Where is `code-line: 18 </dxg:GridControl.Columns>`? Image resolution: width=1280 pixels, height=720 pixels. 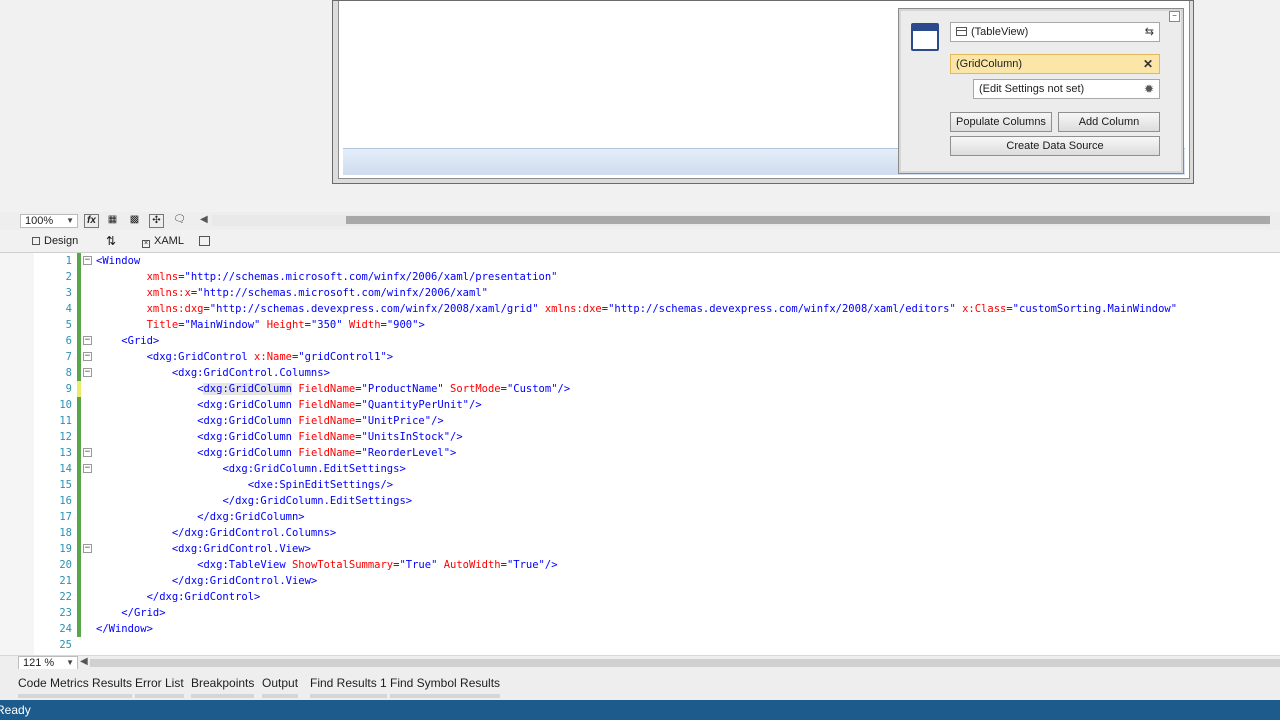 code-line: 18 </dxg:GridControl.Columns> is located at coordinates (640, 533).